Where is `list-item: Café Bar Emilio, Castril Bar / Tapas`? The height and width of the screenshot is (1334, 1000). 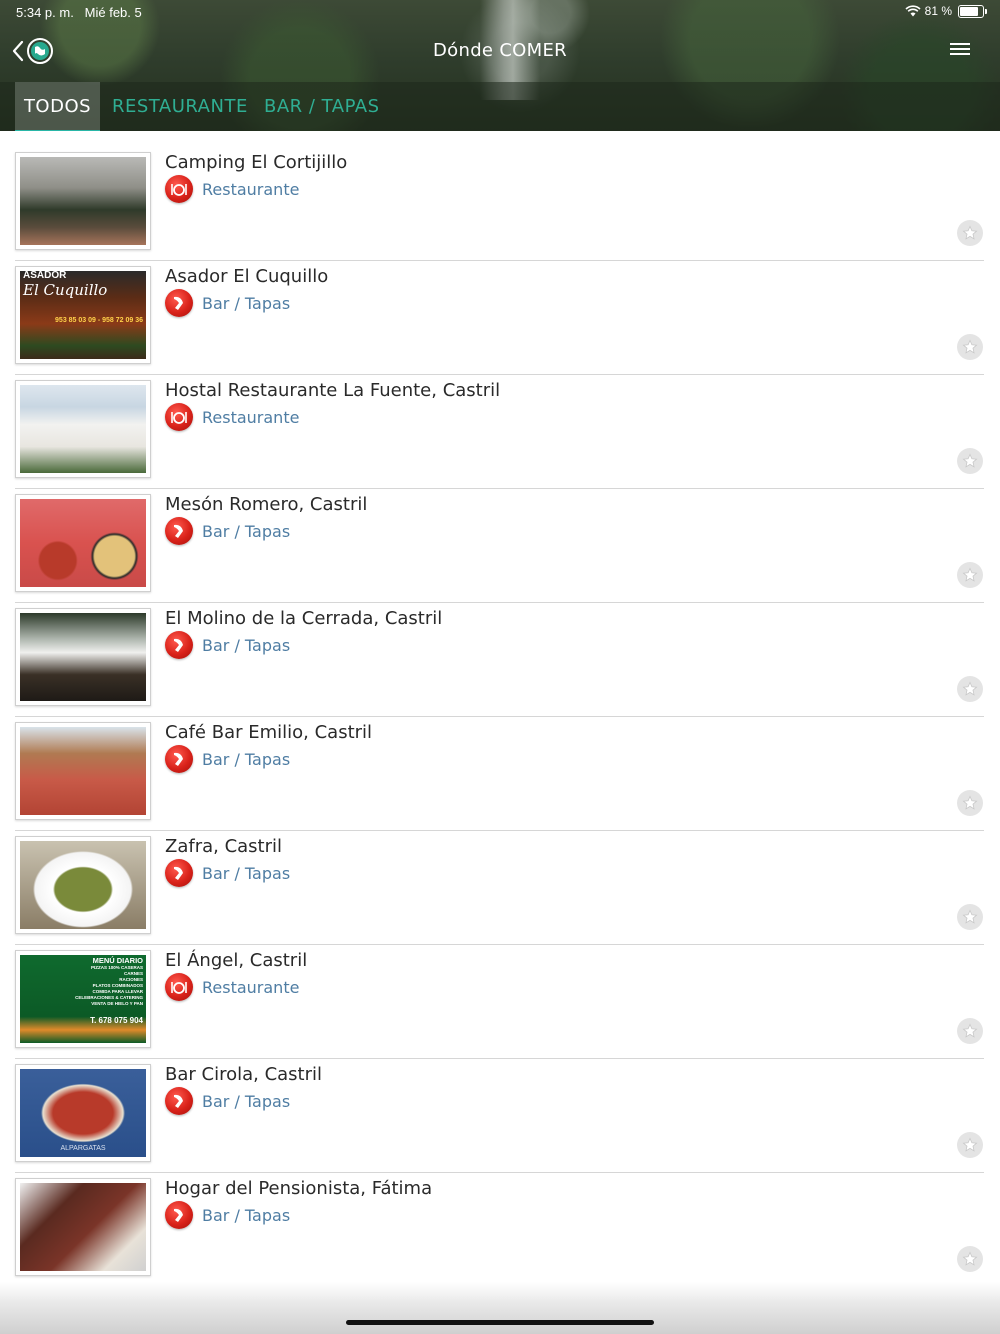
list-item: Café Bar Emilio, Castril Bar / Tapas is located at coordinates (499, 774).